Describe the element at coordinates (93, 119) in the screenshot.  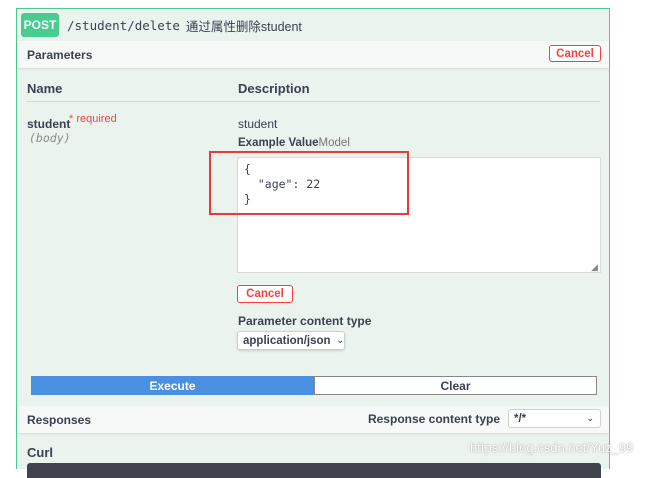
I see `param-required-flag: * required` at that location.